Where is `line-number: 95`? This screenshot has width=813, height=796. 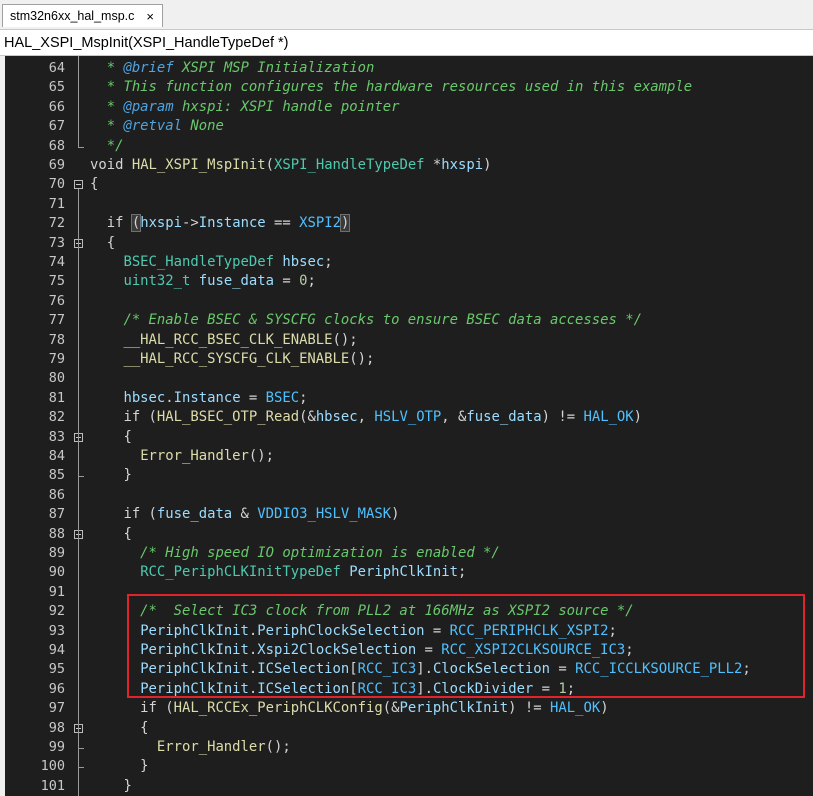
line-number: 95 is located at coordinates (56, 669).